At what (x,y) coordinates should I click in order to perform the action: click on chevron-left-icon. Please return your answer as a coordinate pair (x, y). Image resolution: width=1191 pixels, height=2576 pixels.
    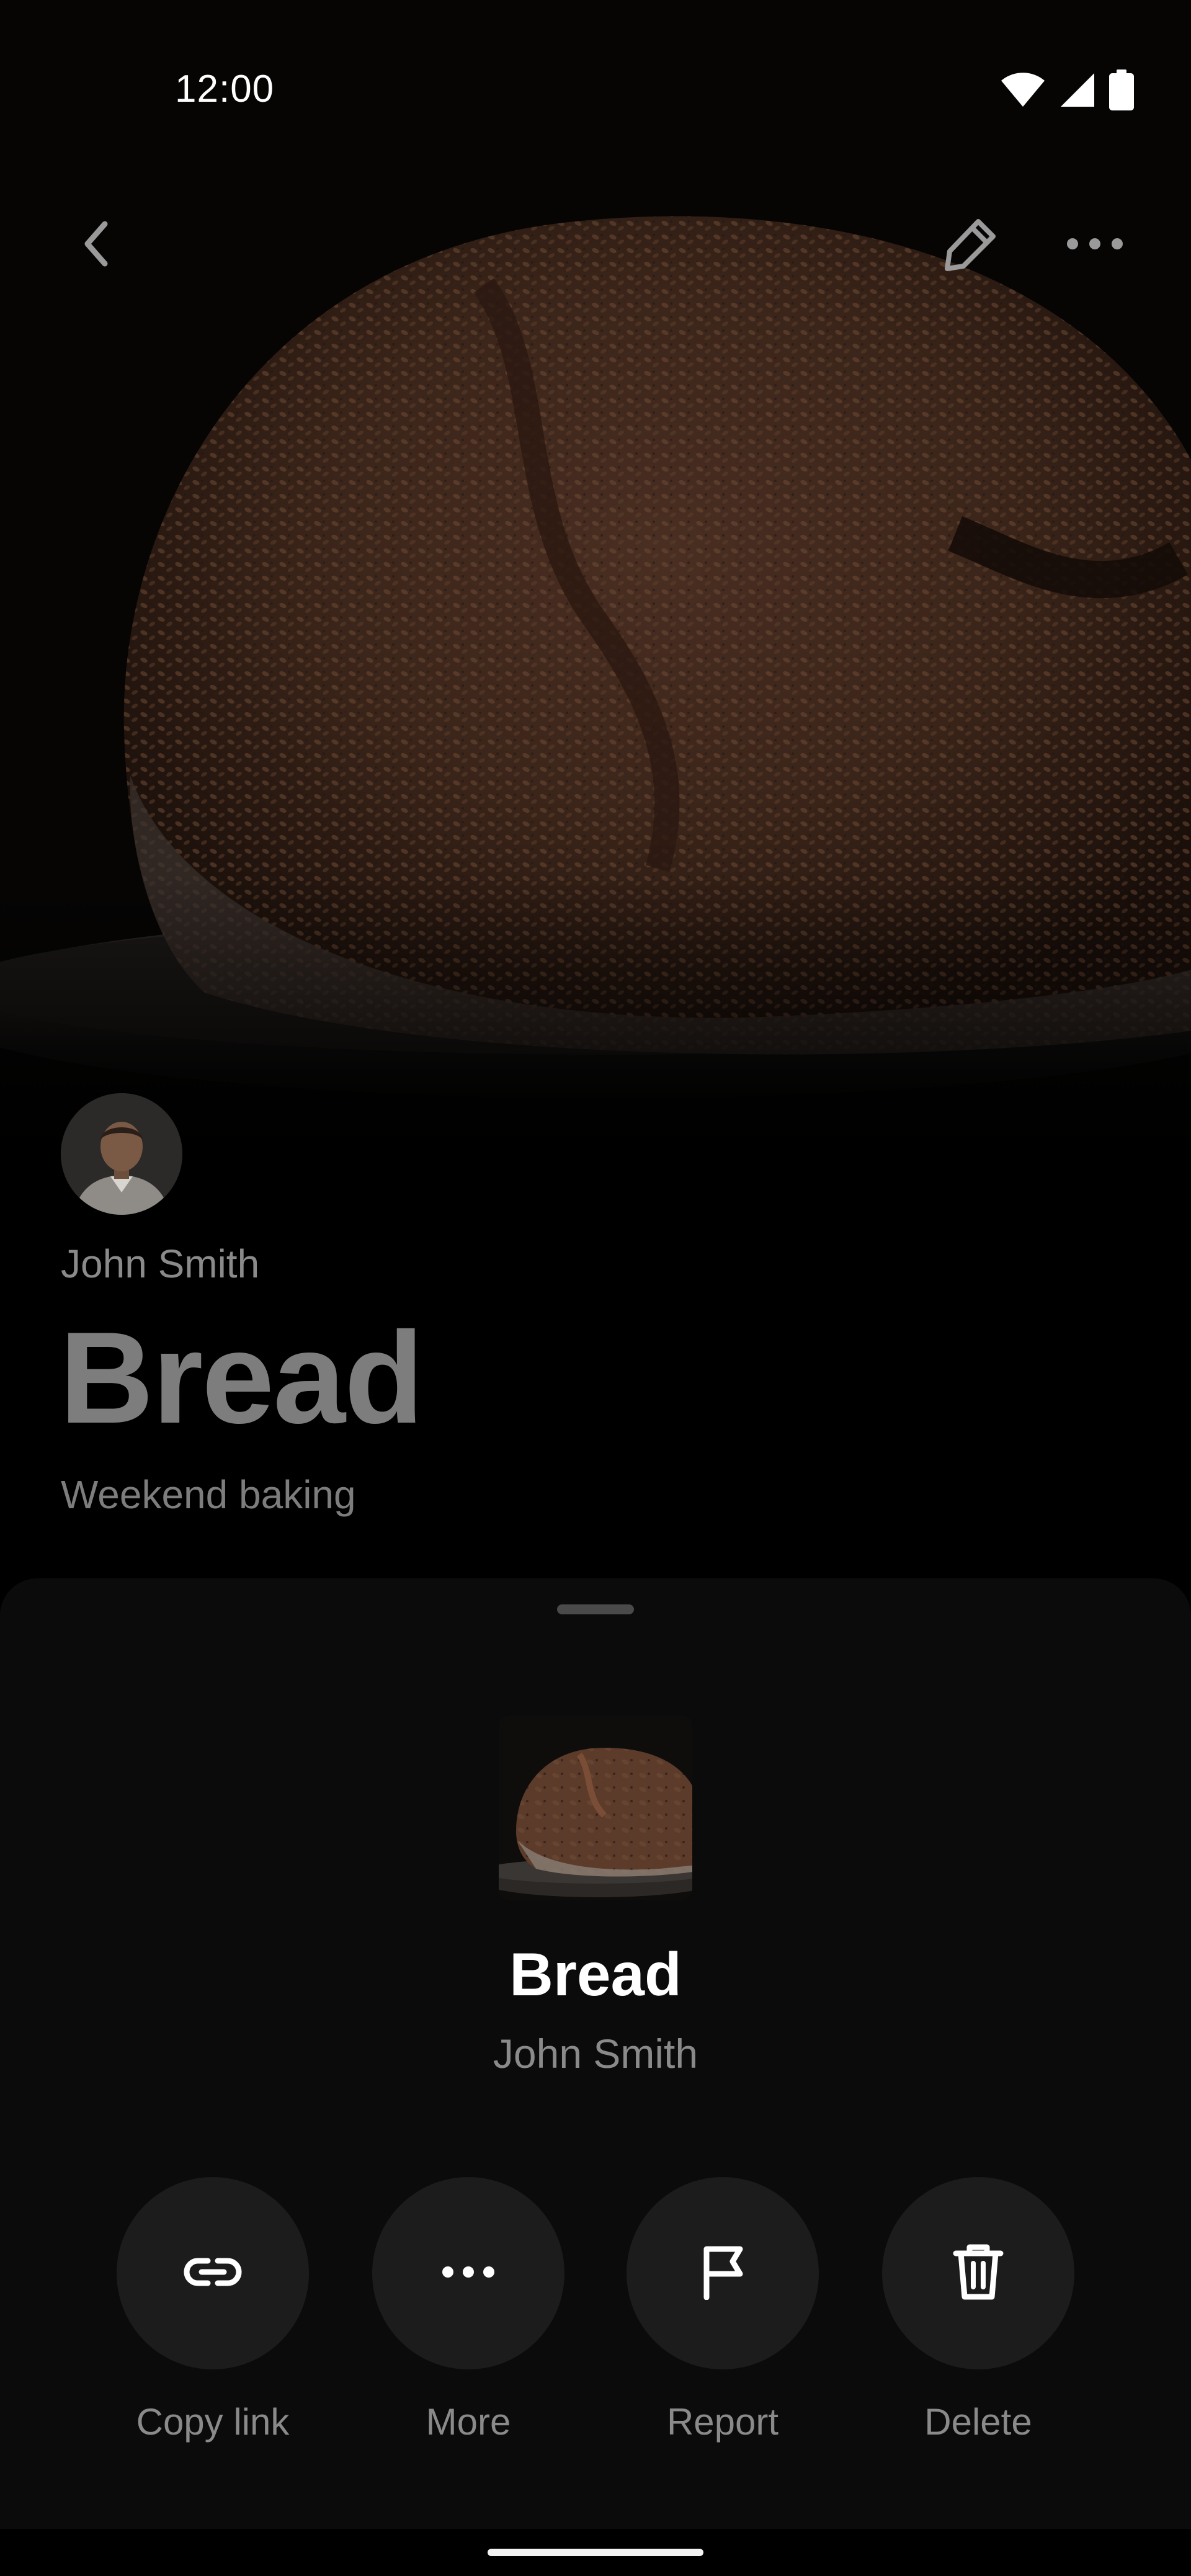
    Looking at the image, I should click on (96, 245).